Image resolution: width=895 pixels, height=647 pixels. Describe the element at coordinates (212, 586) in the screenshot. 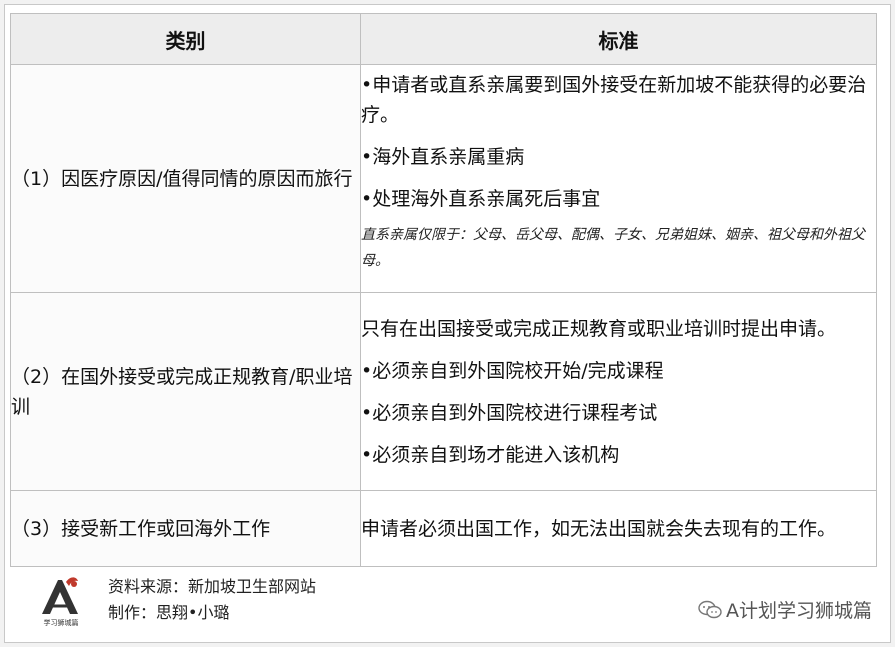

I see `source-text: 资料来源：新加坡卫生部网站` at that location.